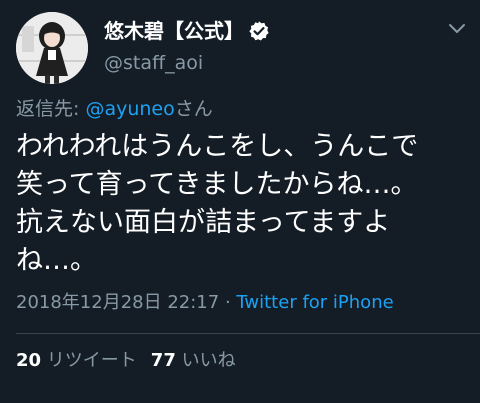  Describe the element at coordinates (193, 109) in the screenshot. I see `reply-suffix: さん` at that location.